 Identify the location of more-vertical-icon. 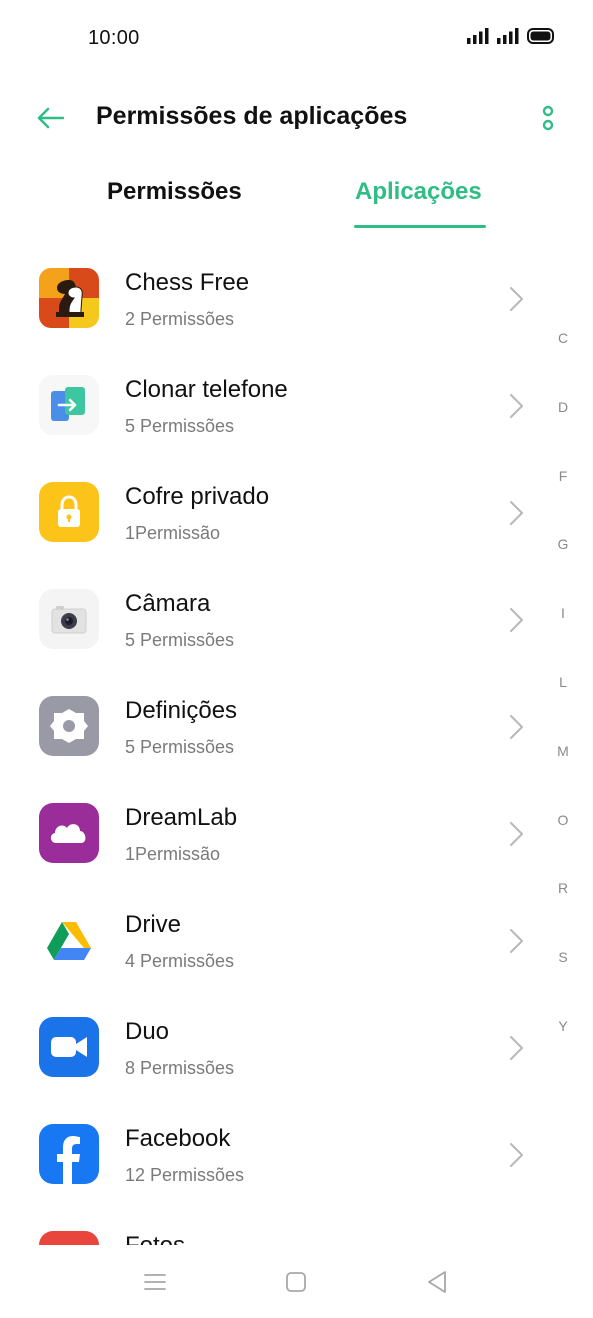
(548, 118).